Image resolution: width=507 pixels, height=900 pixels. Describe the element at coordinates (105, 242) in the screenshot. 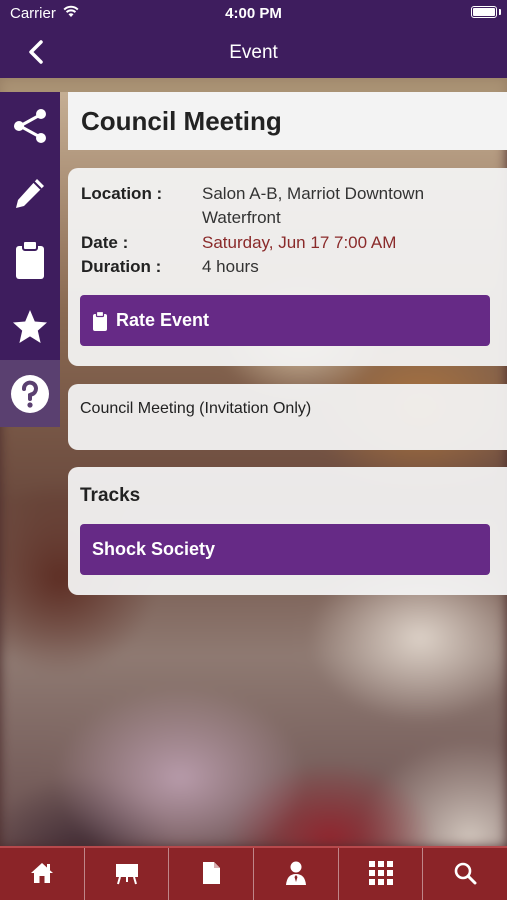

I see `date-label: Date :` at that location.